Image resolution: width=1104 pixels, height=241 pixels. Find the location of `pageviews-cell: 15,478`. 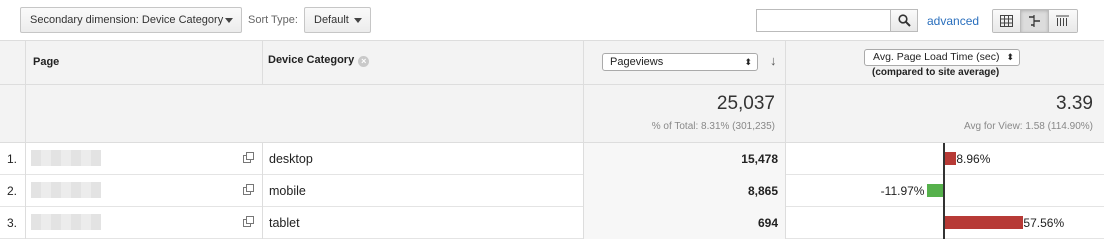

pageviews-cell: 15,478 is located at coordinates (759, 159).